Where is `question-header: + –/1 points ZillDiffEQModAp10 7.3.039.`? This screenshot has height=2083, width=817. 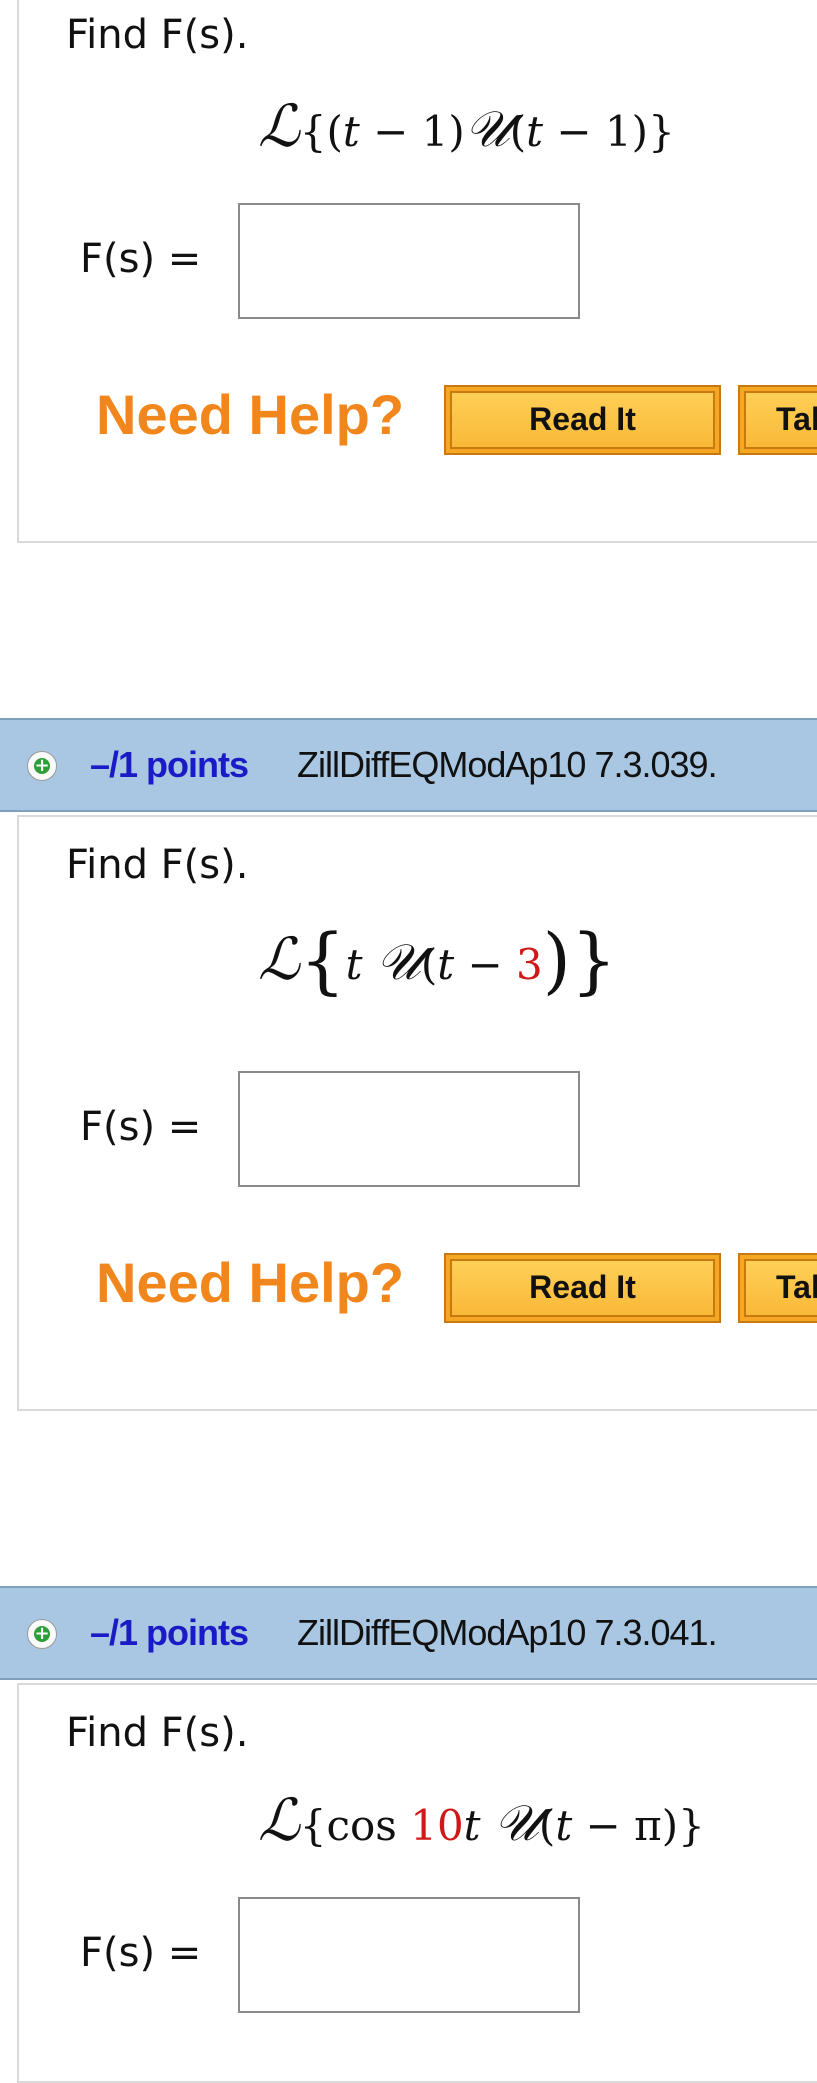
question-header: + –/1 points ZillDiffEQModAp10 7.3.039. is located at coordinates (408, 765).